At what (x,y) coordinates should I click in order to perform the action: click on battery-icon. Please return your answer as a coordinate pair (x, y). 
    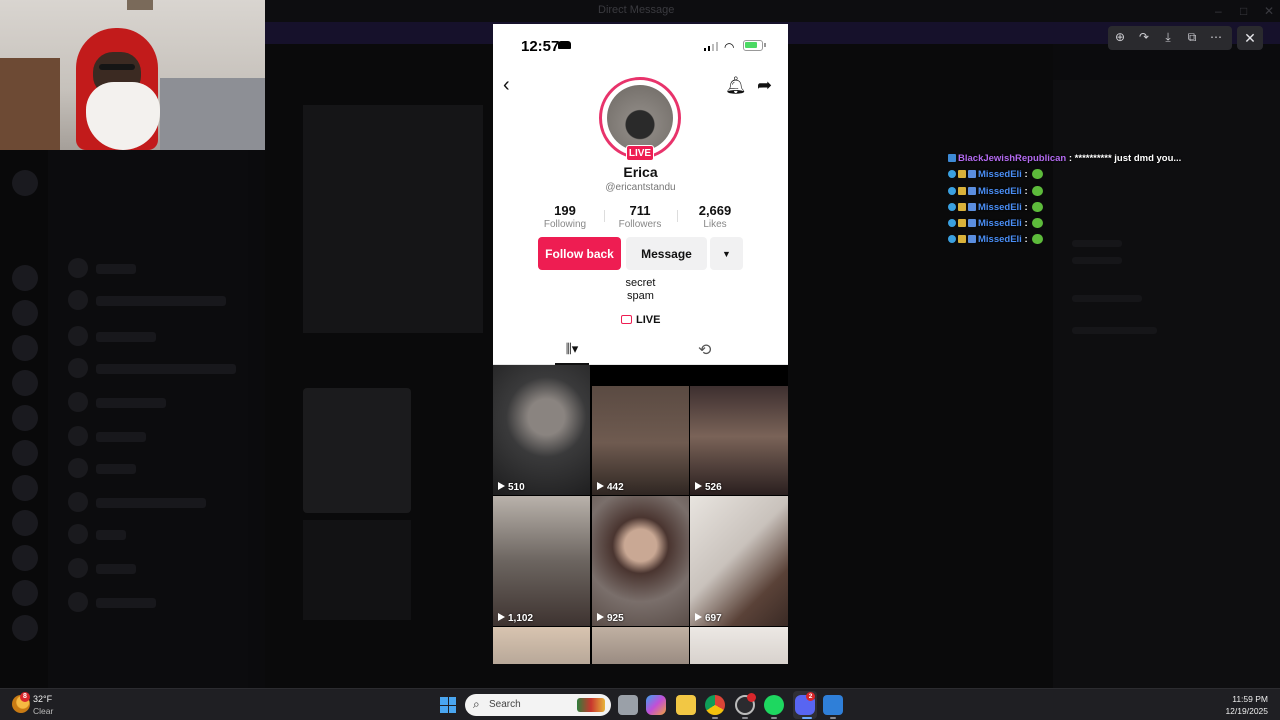
    Looking at the image, I should click on (754, 45).